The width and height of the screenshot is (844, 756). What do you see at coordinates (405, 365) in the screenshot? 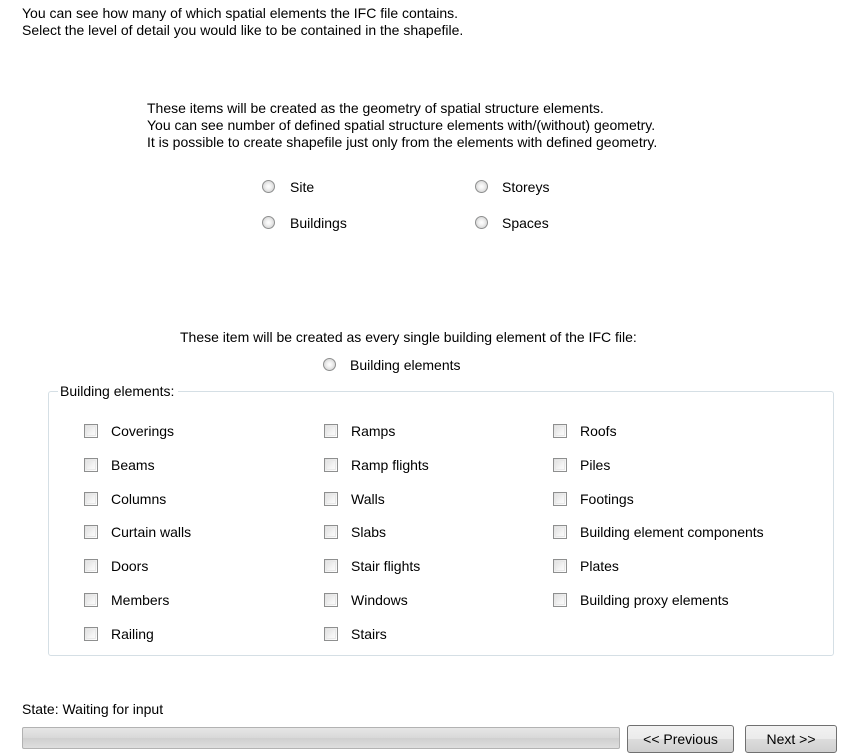
I see `radio-building-elements-label: Building elements` at bounding box center [405, 365].